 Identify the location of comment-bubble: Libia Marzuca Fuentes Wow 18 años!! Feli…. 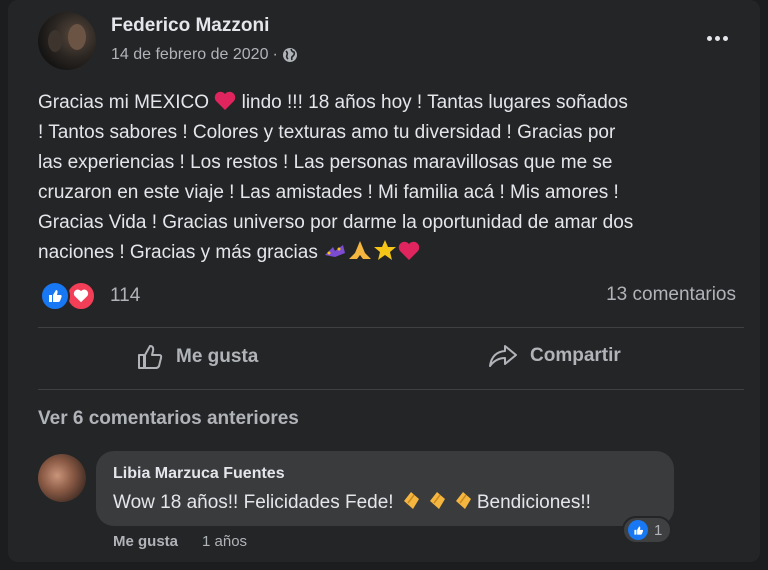
(385, 488).